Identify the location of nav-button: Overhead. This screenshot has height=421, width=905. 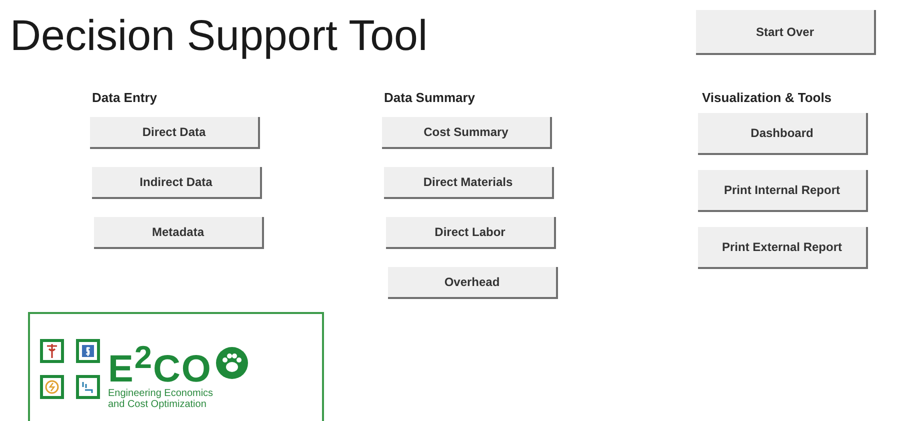
(473, 283).